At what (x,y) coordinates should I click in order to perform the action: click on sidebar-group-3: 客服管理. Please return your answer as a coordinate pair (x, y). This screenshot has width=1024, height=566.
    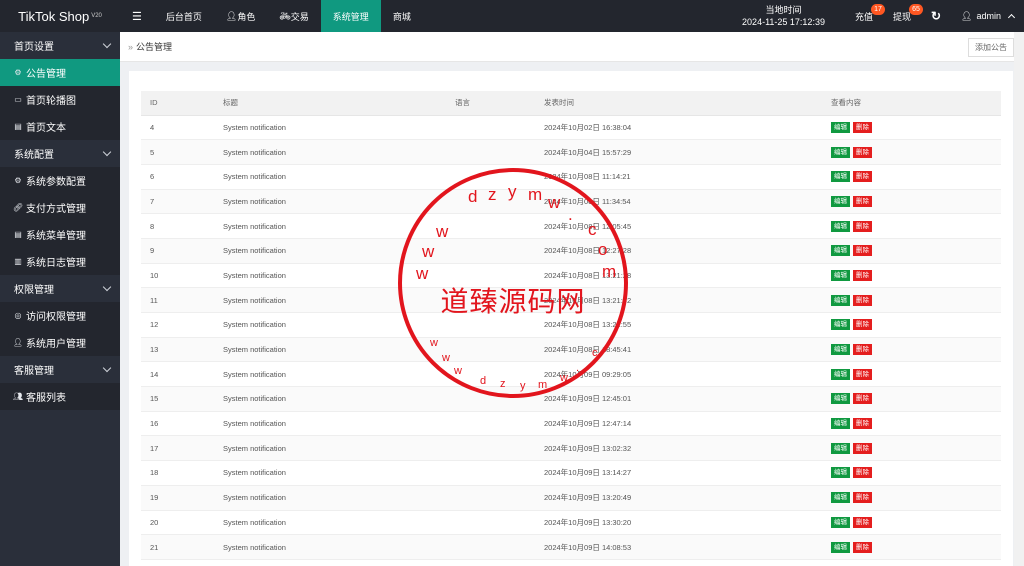
    Looking at the image, I should click on (60, 369).